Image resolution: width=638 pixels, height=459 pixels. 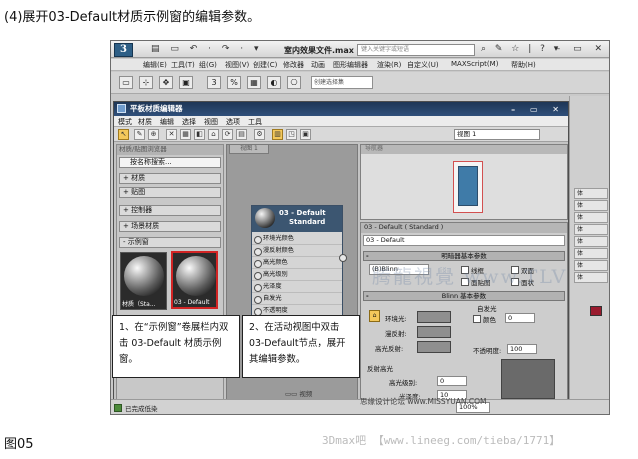 I want to click on node-slot: 环境光颜色, so click(x=297, y=239).